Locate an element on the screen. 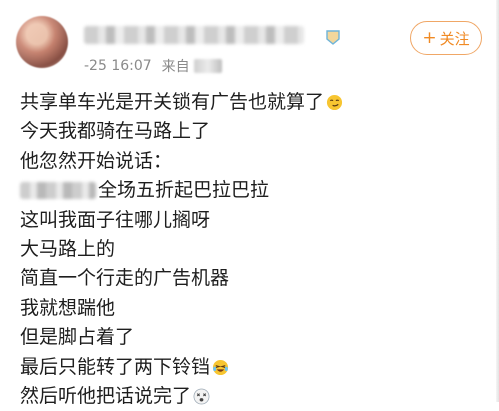 This screenshot has width=499, height=411. post-line: 共享单车光是开关锁有广告也就算了 is located at coordinates (255, 102).